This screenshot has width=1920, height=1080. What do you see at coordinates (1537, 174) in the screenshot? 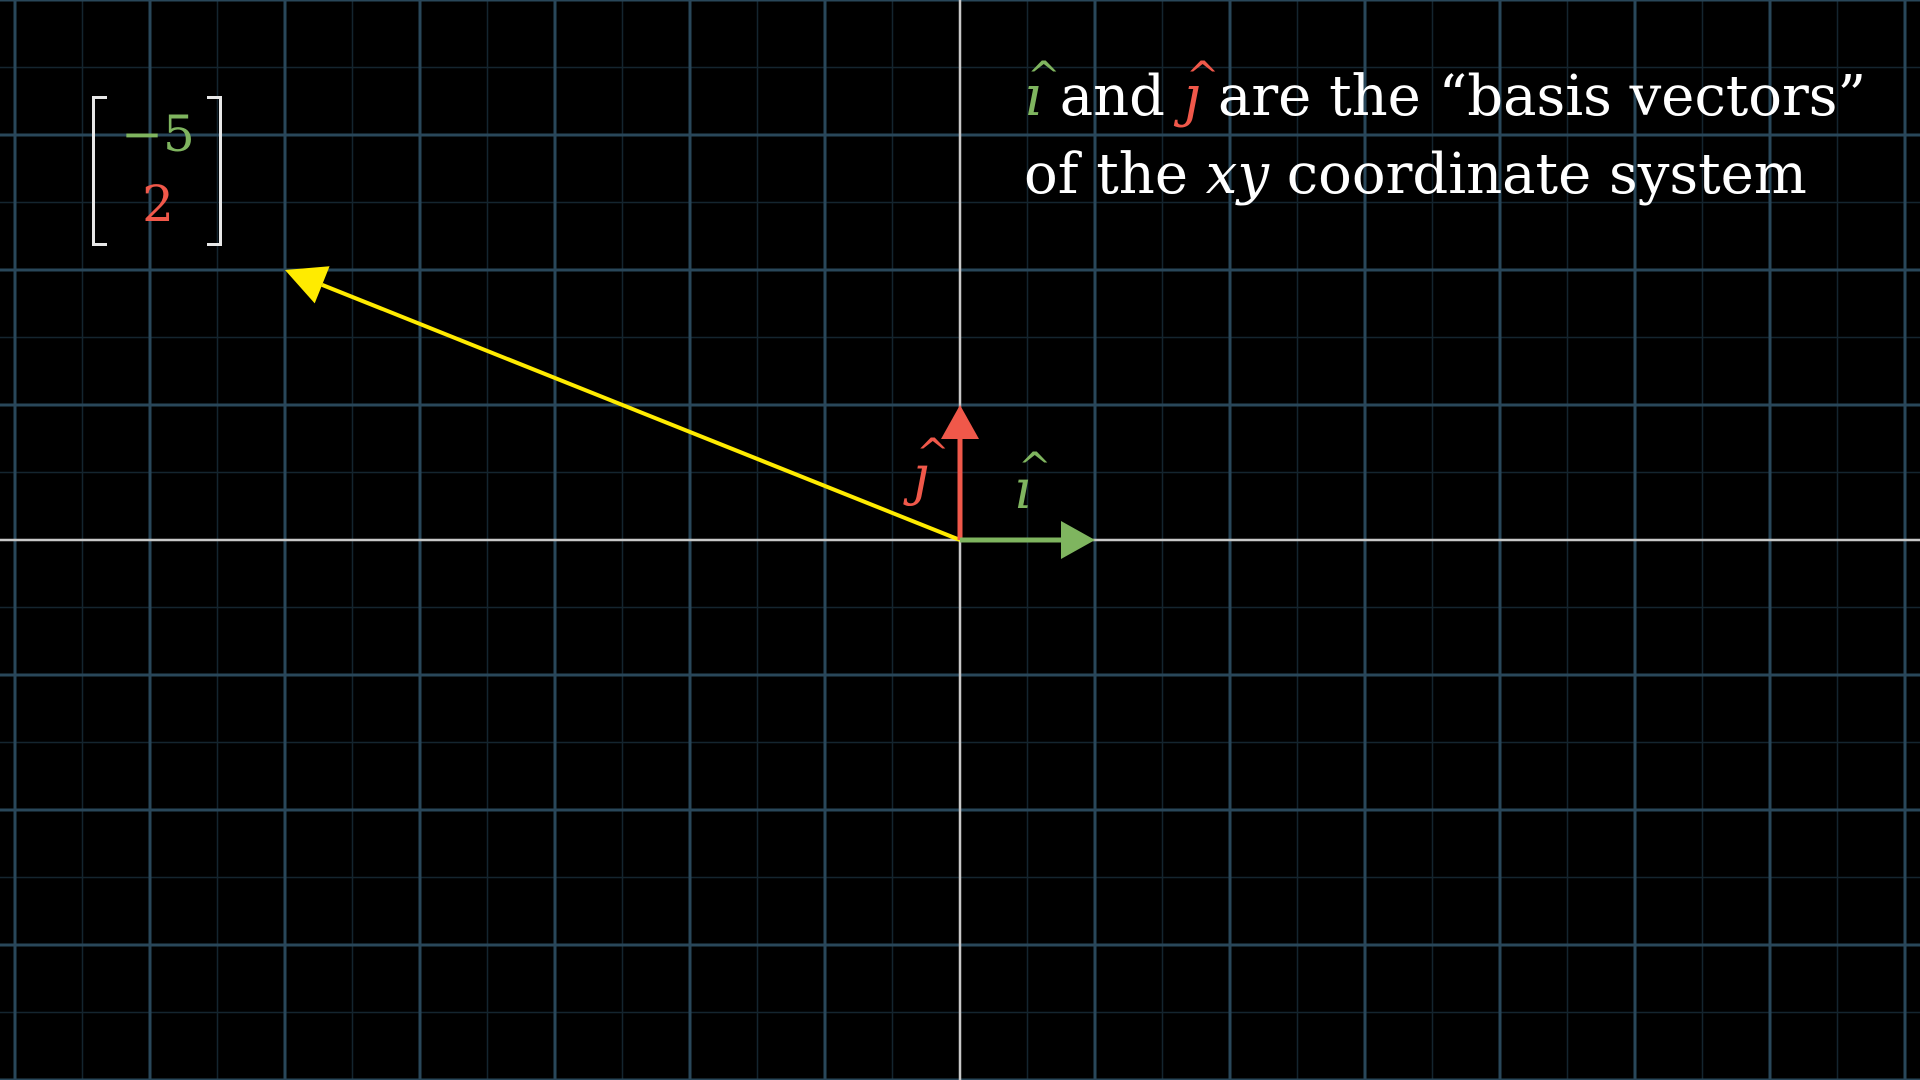
I see `caption-line-2-post: coordinate system` at bounding box center [1537, 174].